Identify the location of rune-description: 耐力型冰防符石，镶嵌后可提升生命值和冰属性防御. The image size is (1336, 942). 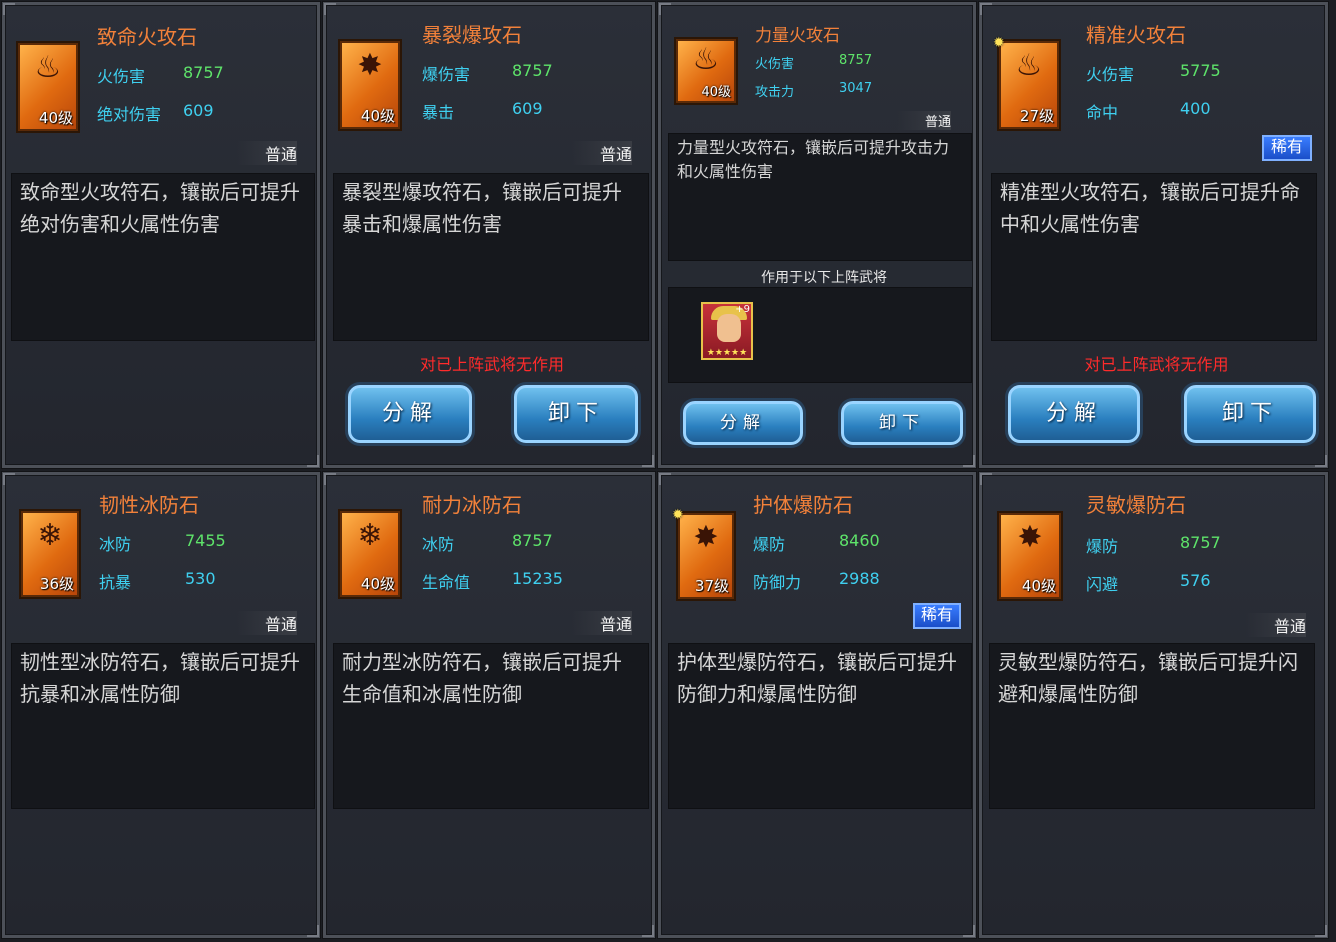
(491, 726).